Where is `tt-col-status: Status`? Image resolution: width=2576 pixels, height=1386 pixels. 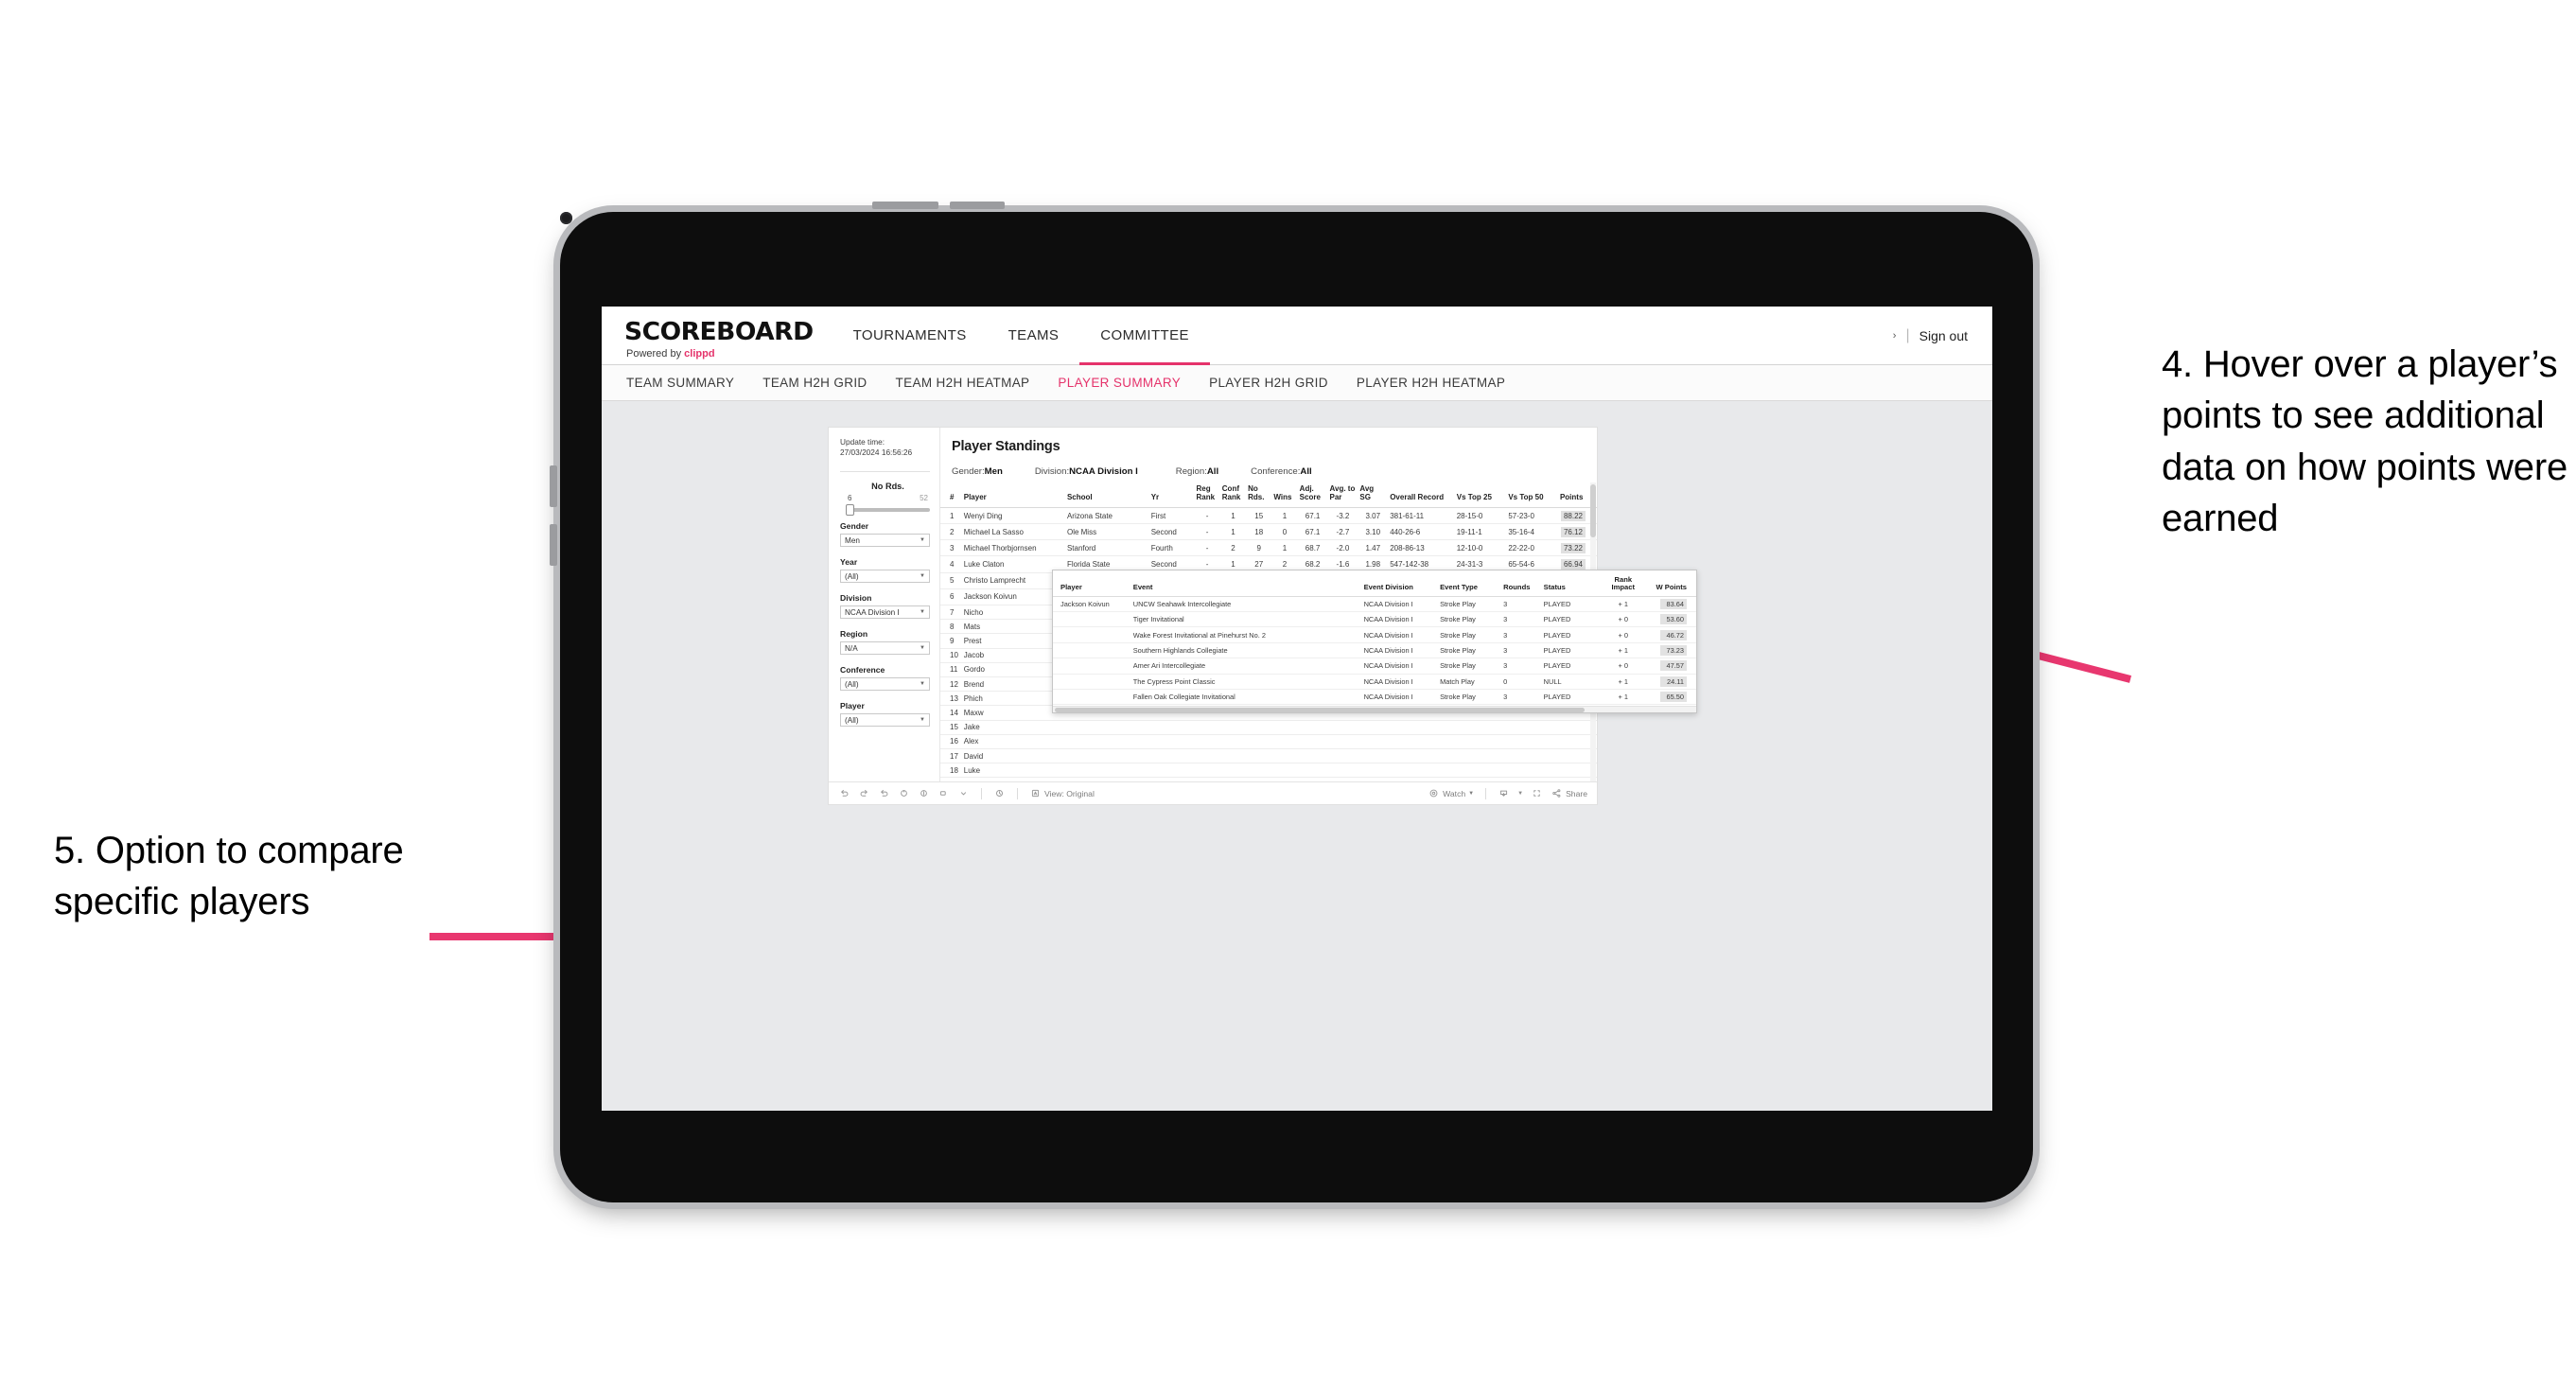
tt-col-status: Status is located at coordinates (1572, 583).